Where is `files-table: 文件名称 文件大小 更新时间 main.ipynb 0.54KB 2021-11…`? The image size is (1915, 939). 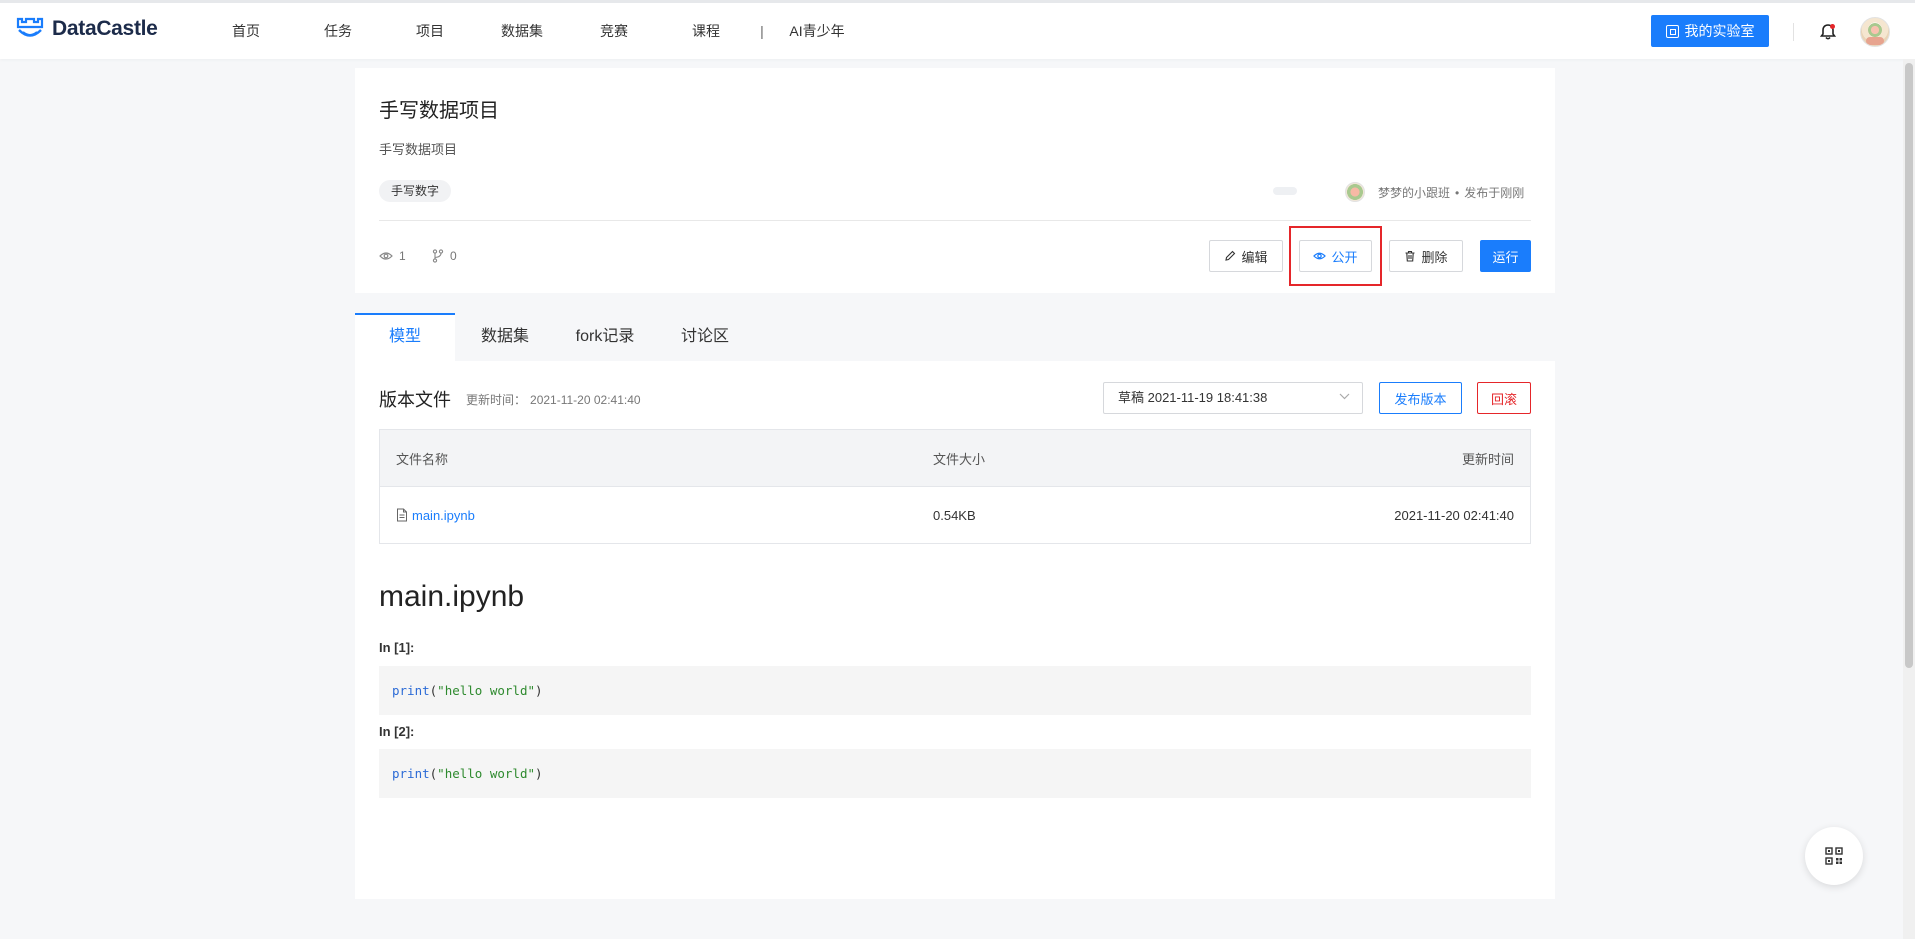
files-table: 文件名称 文件大小 更新时间 main.ipynb 0.54KB 2021-11… is located at coordinates (955, 486).